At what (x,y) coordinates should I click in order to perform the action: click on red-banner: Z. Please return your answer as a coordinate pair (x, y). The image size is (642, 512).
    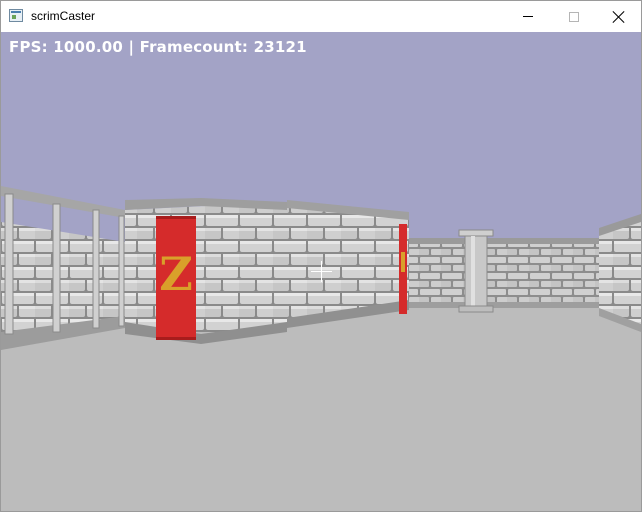
    Looking at the image, I should click on (176, 278).